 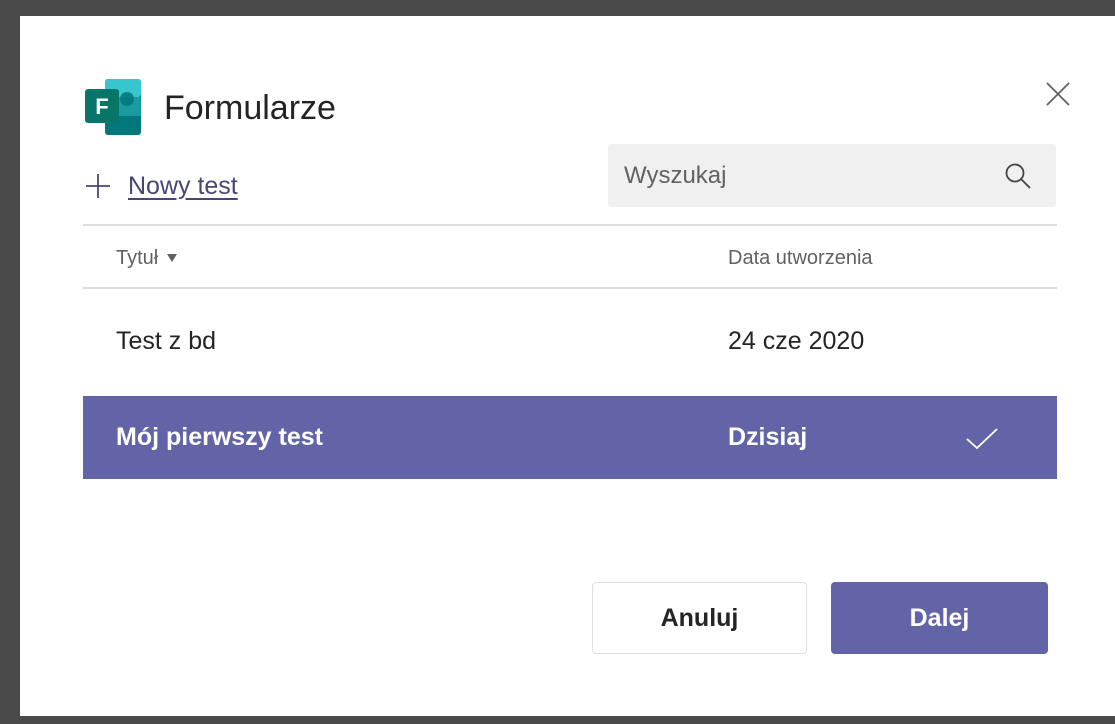 What do you see at coordinates (172, 258) in the screenshot?
I see `sort-down-icon` at bounding box center [172, 258].